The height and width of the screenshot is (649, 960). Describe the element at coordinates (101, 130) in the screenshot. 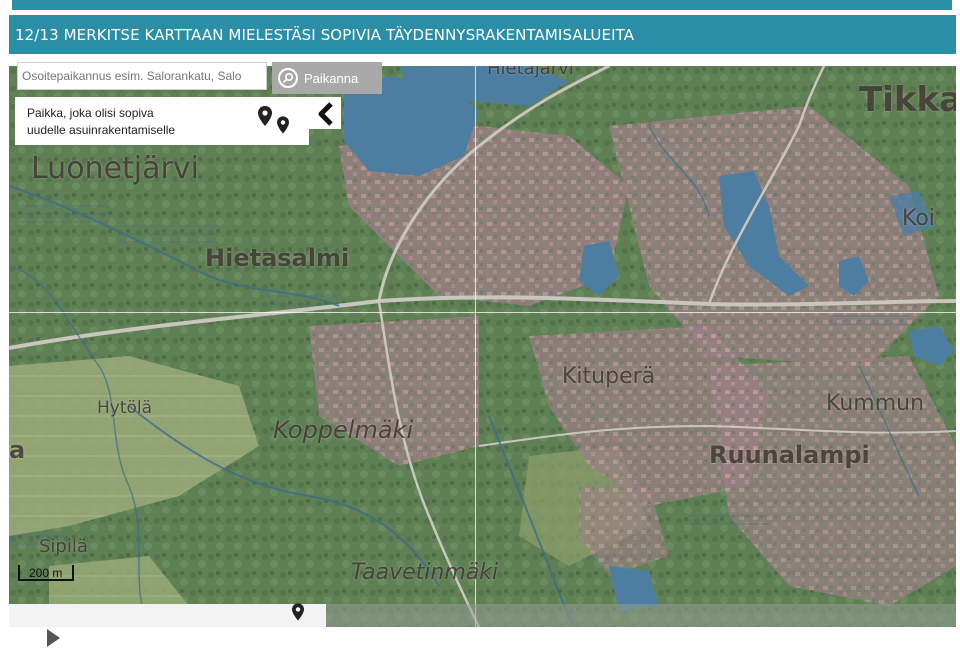

I see `marker-tool-line-2: uudelle asuinrakentamiselle` at that location.